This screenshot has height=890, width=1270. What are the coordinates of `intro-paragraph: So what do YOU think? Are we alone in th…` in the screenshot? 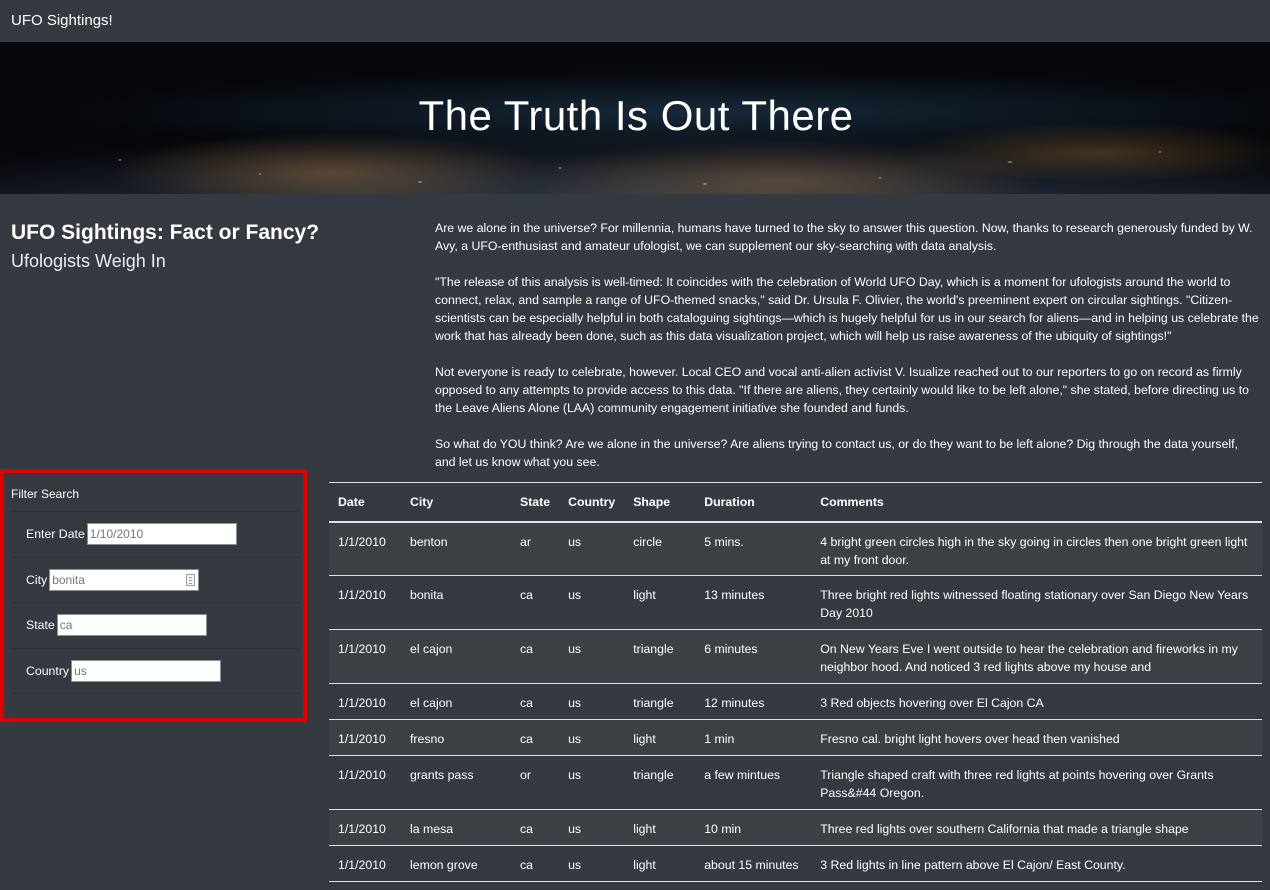 It's located at (836, 453).